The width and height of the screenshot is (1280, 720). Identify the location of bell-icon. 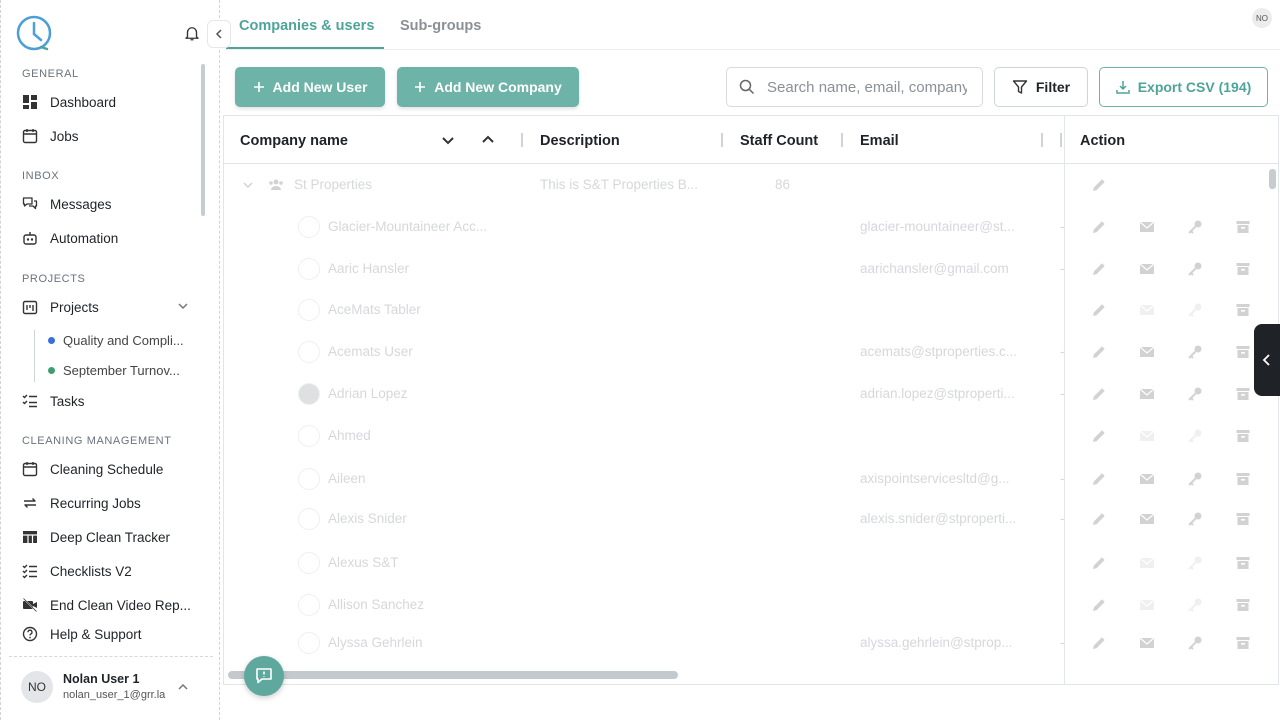
(192, 33).